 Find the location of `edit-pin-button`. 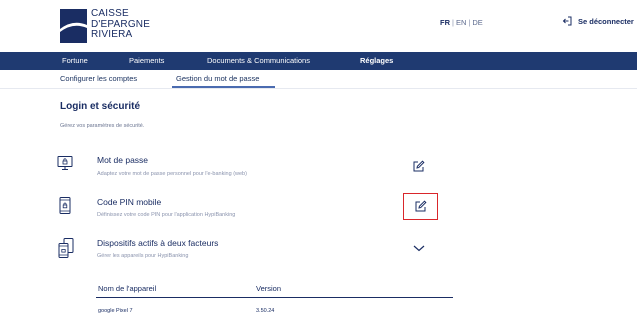

edit-pin-button is located at coordinates (420, 206).